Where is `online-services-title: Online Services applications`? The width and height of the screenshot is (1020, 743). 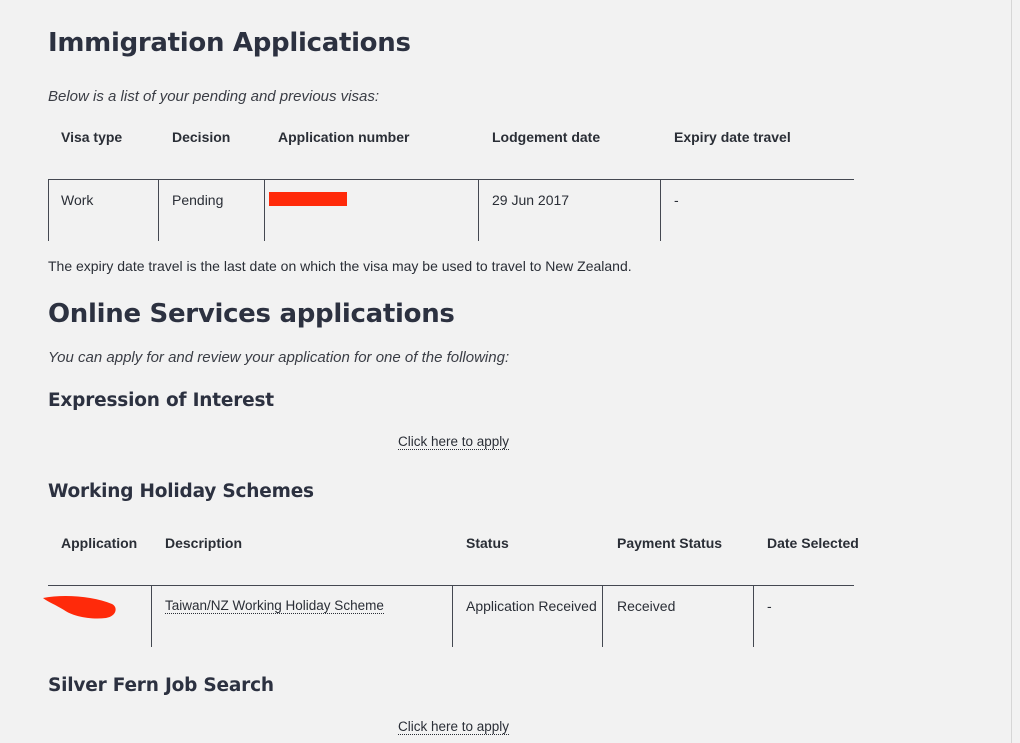
online-services-title: Online Services applications is located at coordinates (251, 314).